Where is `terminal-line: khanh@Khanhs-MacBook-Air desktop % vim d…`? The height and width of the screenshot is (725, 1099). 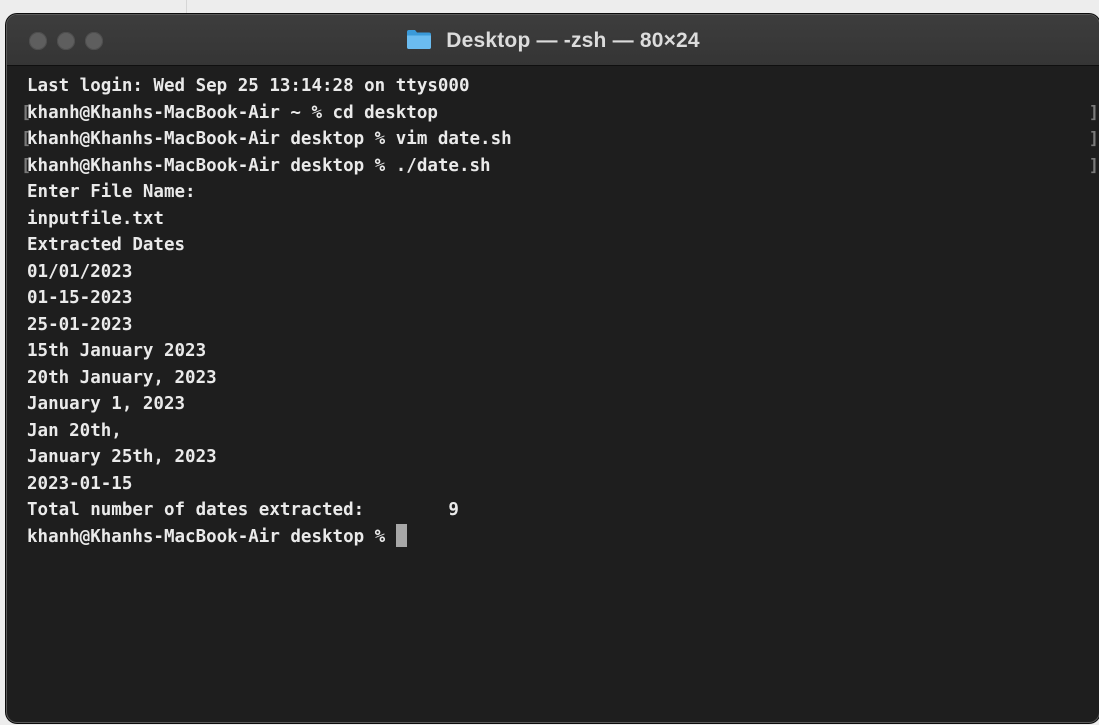
terminal-line: khanh@Khanhs-MacBook-Air desktop % vim d… is located at coordinates (269, 139).